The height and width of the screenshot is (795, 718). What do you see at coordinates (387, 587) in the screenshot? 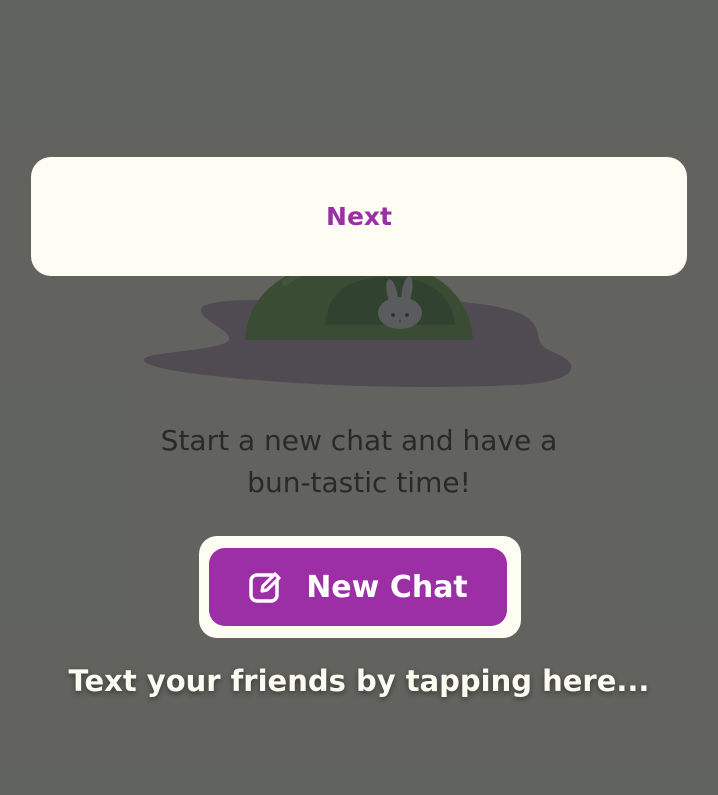
I see `new-chat-label: New Chat` at bounding box center [387, 587].